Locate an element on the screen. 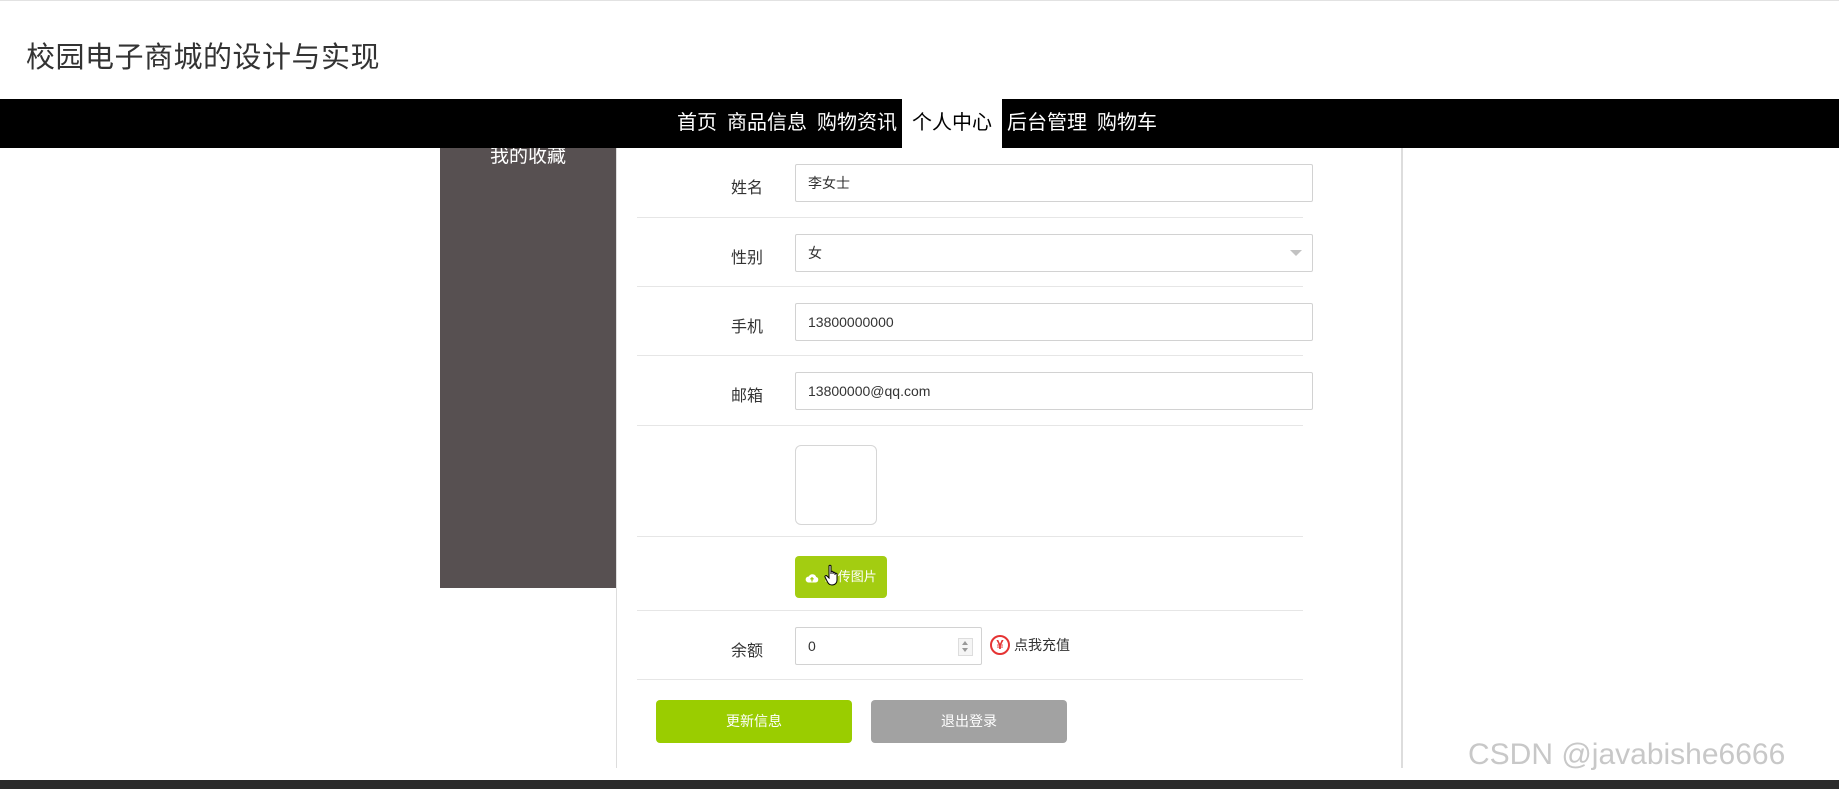  nav-item-news: 购物资讯 is located at coordinates (857, 123).